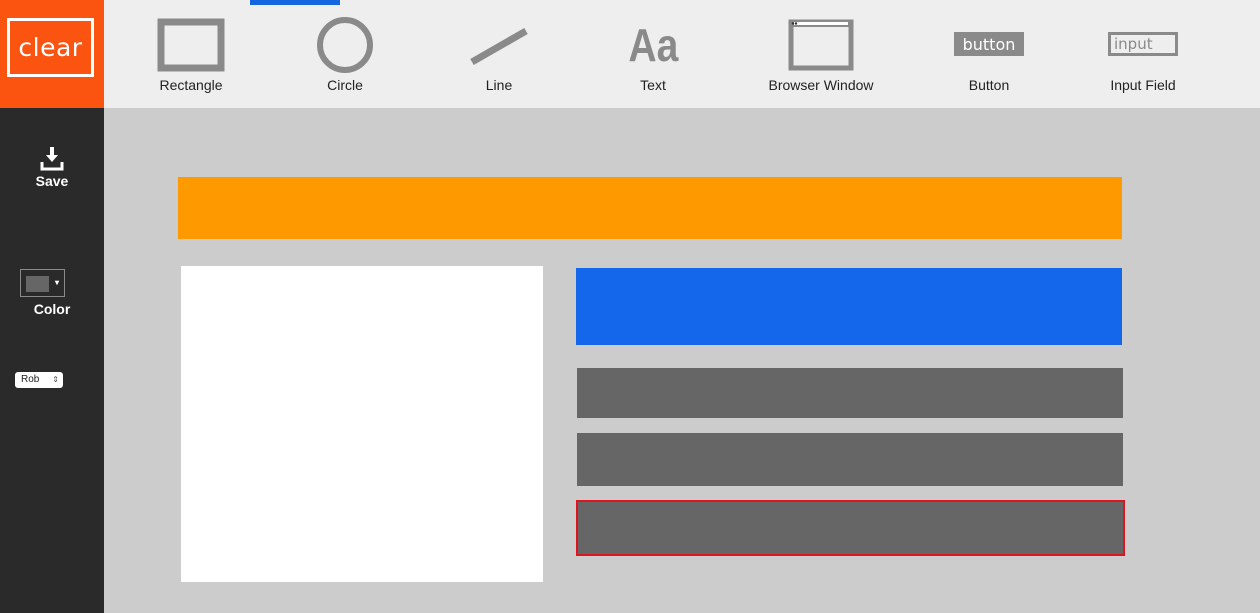 The image size is (1260, 613). Describe the element at coordinates (850, 528) in the screenshot. I see `selected-canvas-rectangle` at that location.